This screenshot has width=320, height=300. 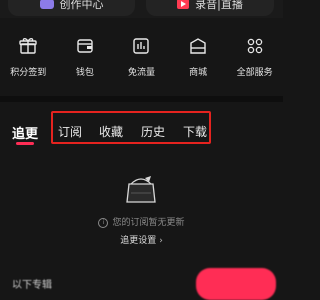 I want to click on creator-center-button: 创作中心, so click(x=71, y=8).